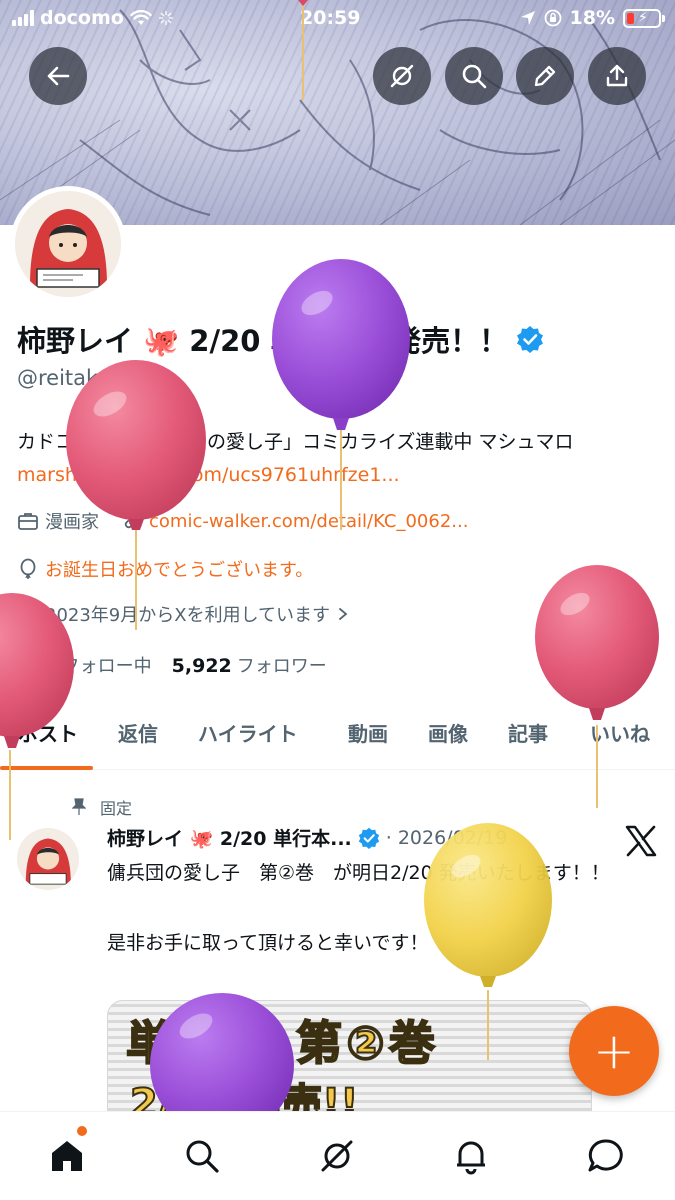 This screenshot has height=1200, width=675. I want to click on link-icon, so click(132, 521).